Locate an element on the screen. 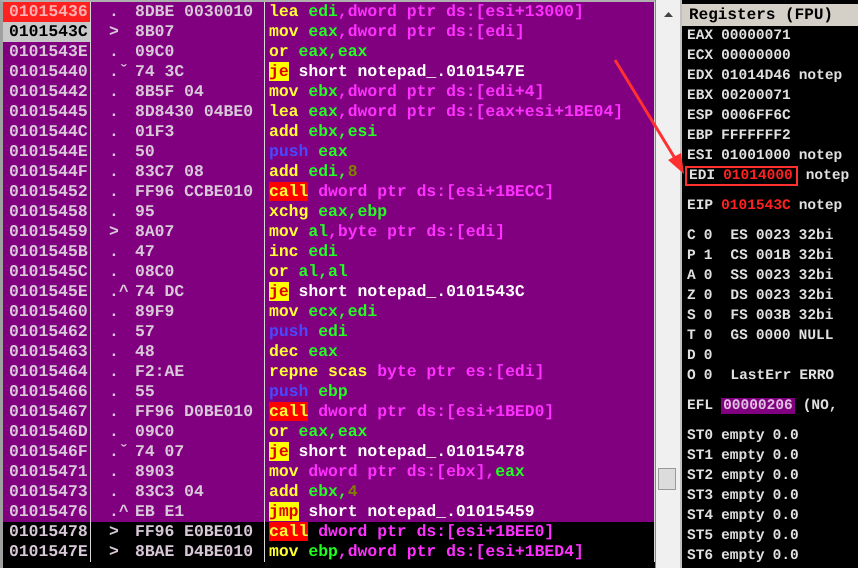 The width and height of the screenshot is (858, 568). code-row: 01015458 . 95 xchg eax,ebp is located at coordinates (329, 212).